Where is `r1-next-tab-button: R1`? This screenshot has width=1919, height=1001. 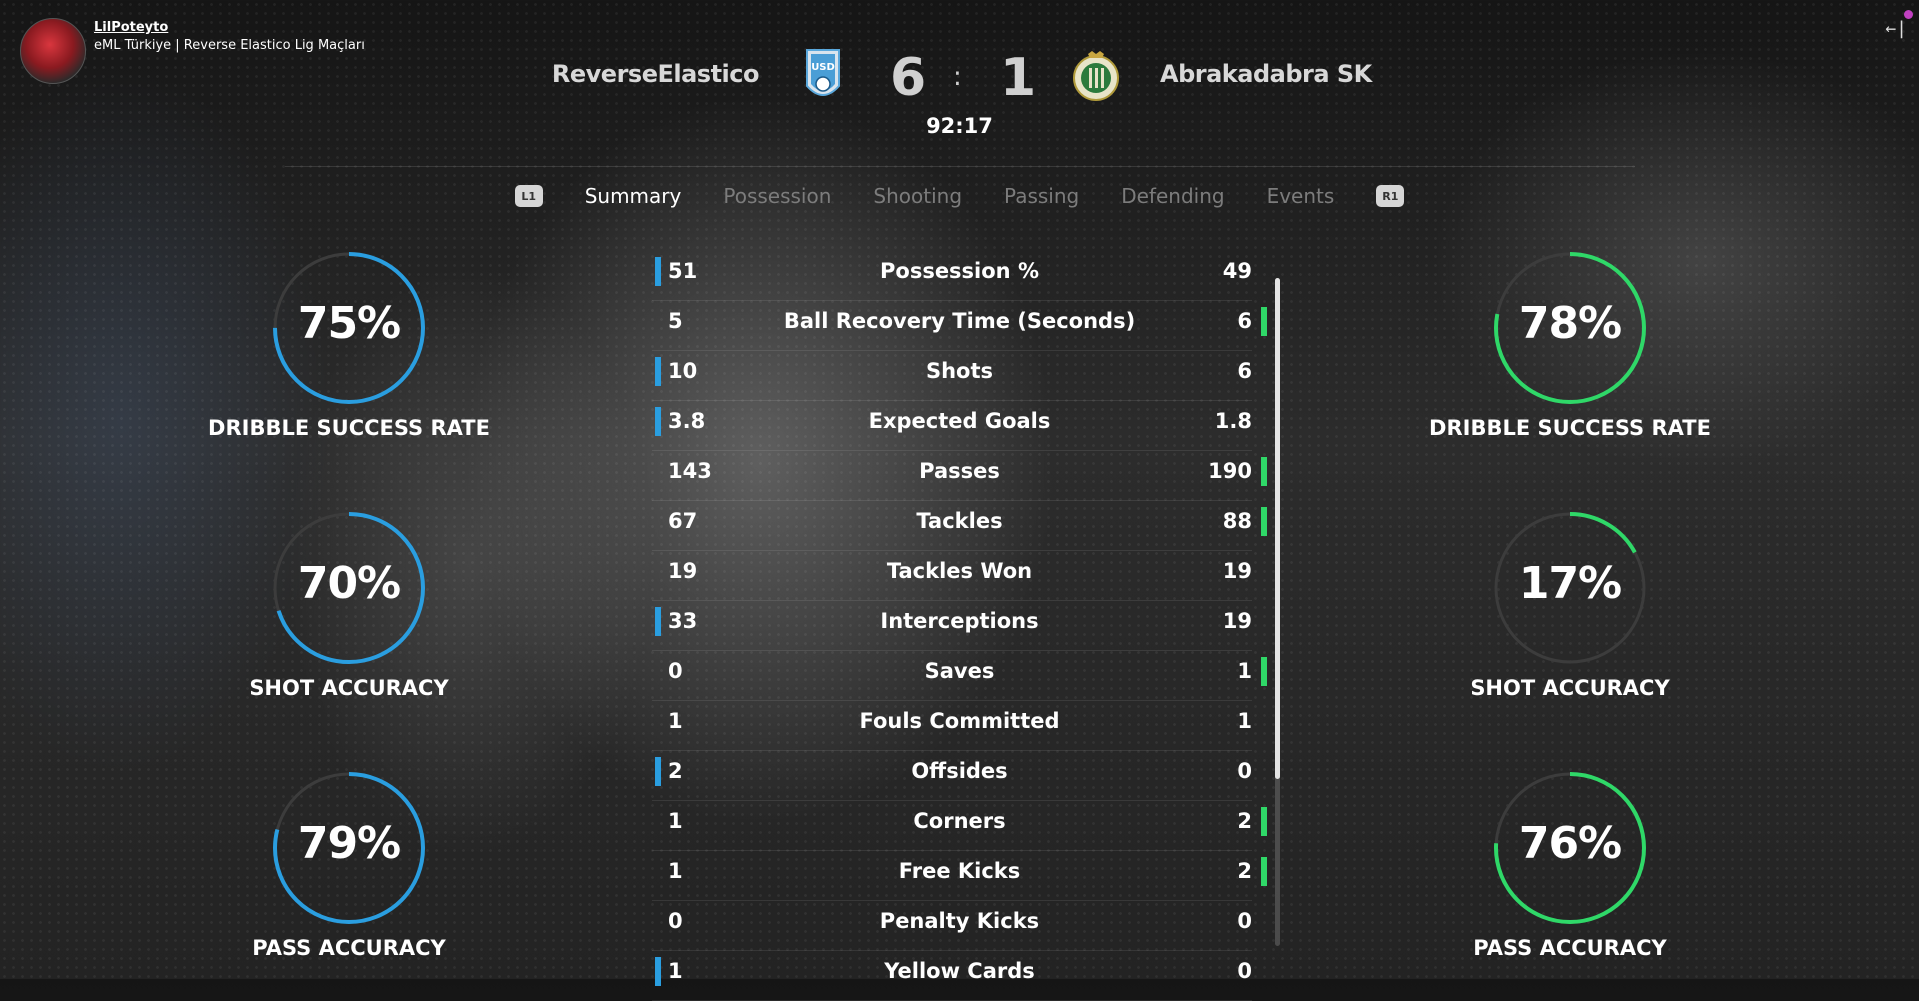
r1-next-tab-button: R1 is located at coordinates (1390, 196).